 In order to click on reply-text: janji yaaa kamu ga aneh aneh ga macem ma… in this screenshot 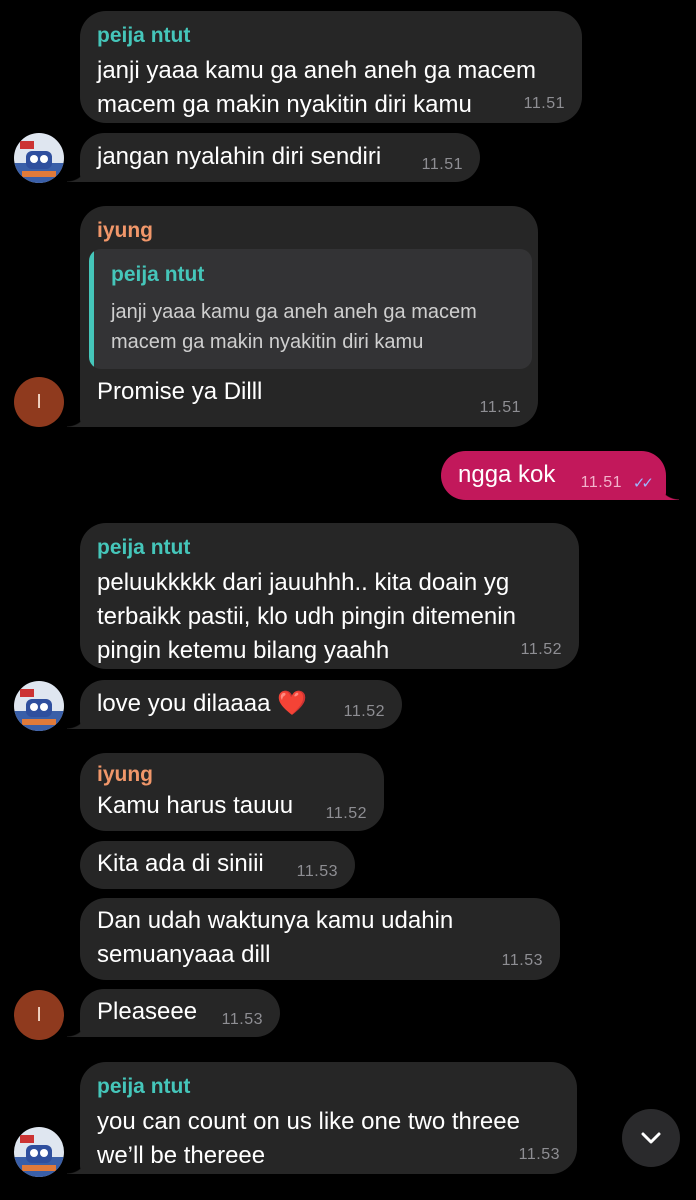, I will do `click(294, 327)`.